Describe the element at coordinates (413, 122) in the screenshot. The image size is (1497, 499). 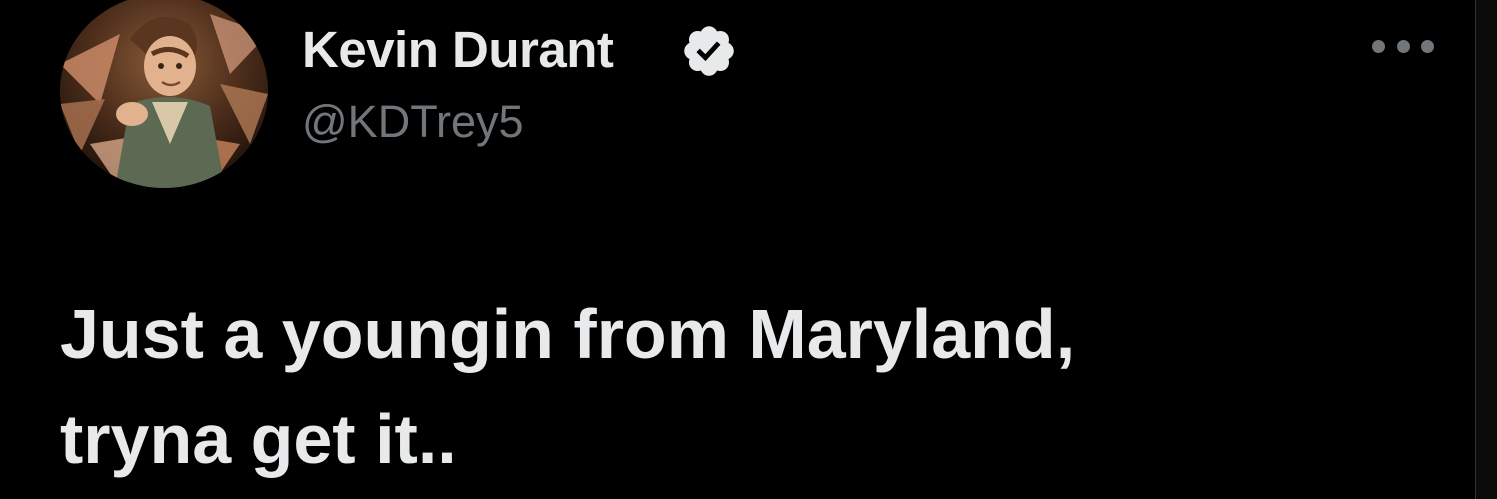
I see `author-handle: @KDTrey5` at that location.